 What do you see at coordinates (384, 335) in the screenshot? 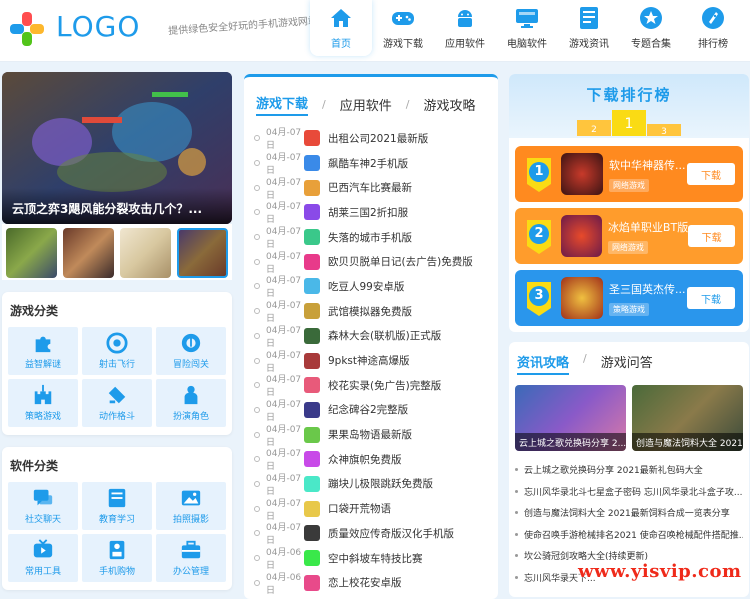
I see `item-name: 森林大会(联机版)正式版` at bounding box center [384, 335].